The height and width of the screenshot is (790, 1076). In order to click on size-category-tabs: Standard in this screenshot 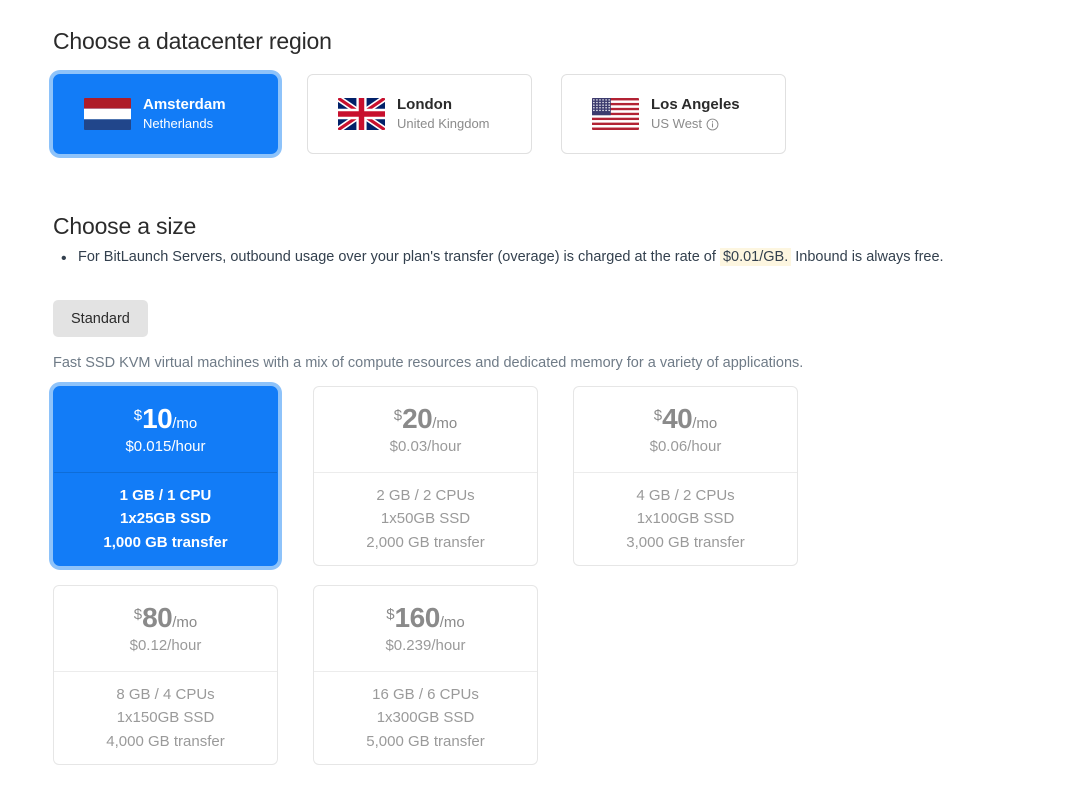, I will do `click(100, 318)`.